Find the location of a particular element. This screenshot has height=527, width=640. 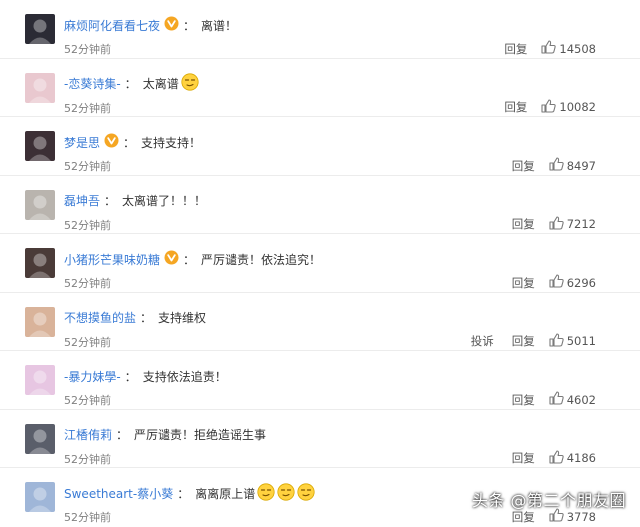

like-button: 4186 is located at coordinates (572, 458).